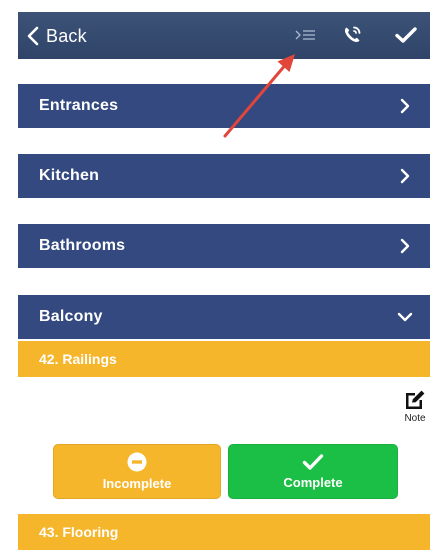 The height and width of the screenshot is (550, 438). What do you see at coordinates (78, 359) in the screenshot?
I see `item-label: 42. Railings` at bounding box center [78, 359].